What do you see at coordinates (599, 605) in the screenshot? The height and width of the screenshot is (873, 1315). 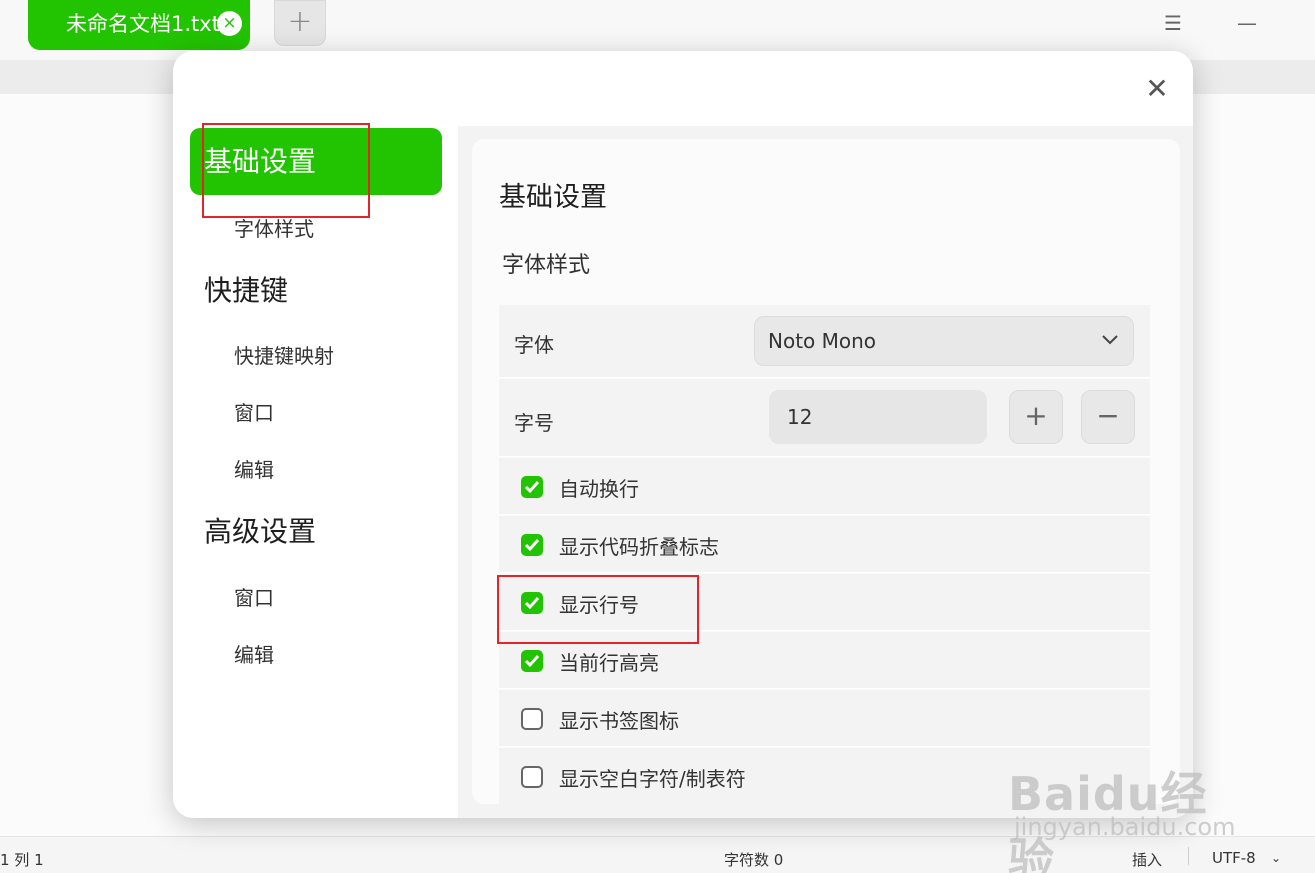 I see `option-label: 显示行号` at bounding box center [599, 605].